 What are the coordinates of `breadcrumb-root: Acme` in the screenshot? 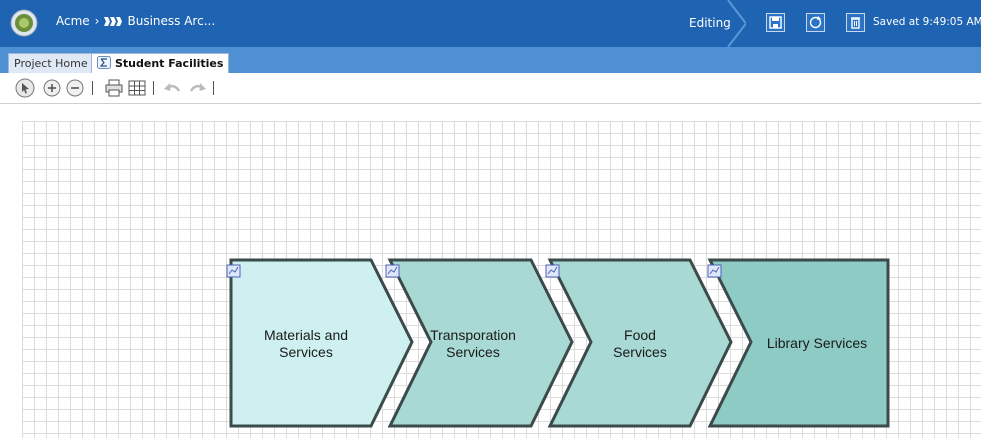 It's located at (73, 21).